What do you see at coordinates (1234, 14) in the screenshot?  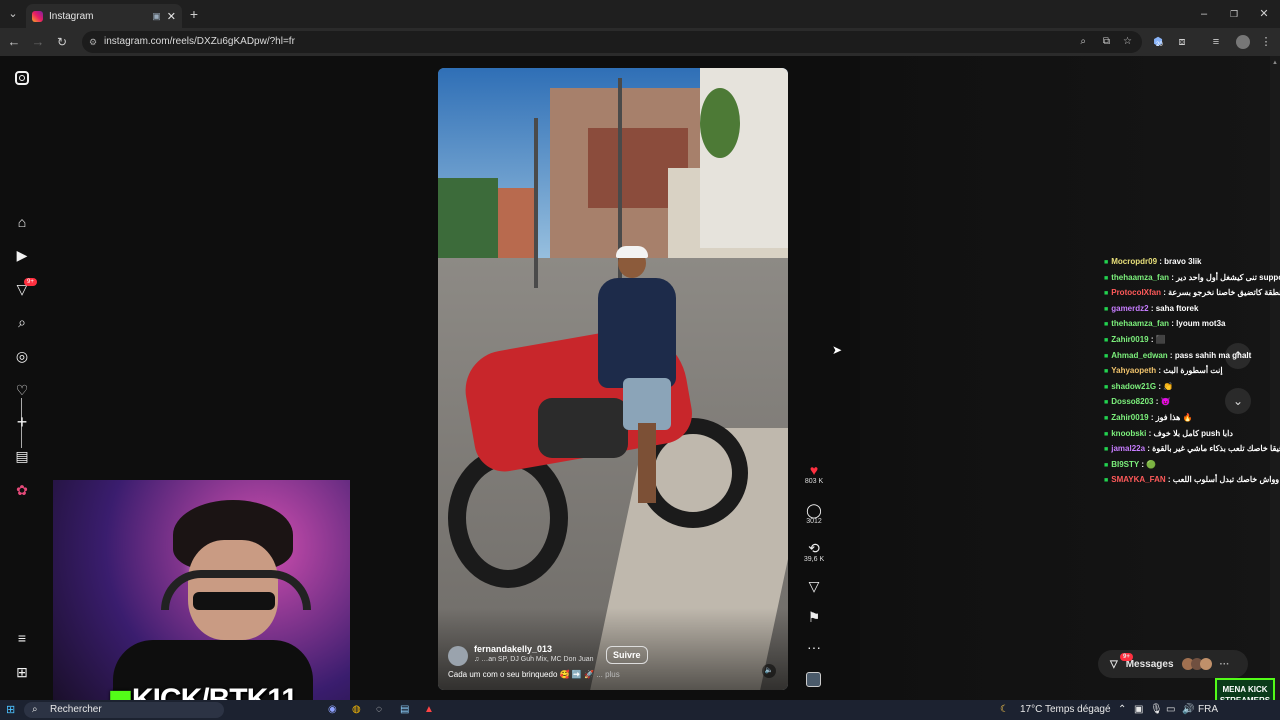 I see `restore-icon: ❐` at bounding box center [1234, 14].